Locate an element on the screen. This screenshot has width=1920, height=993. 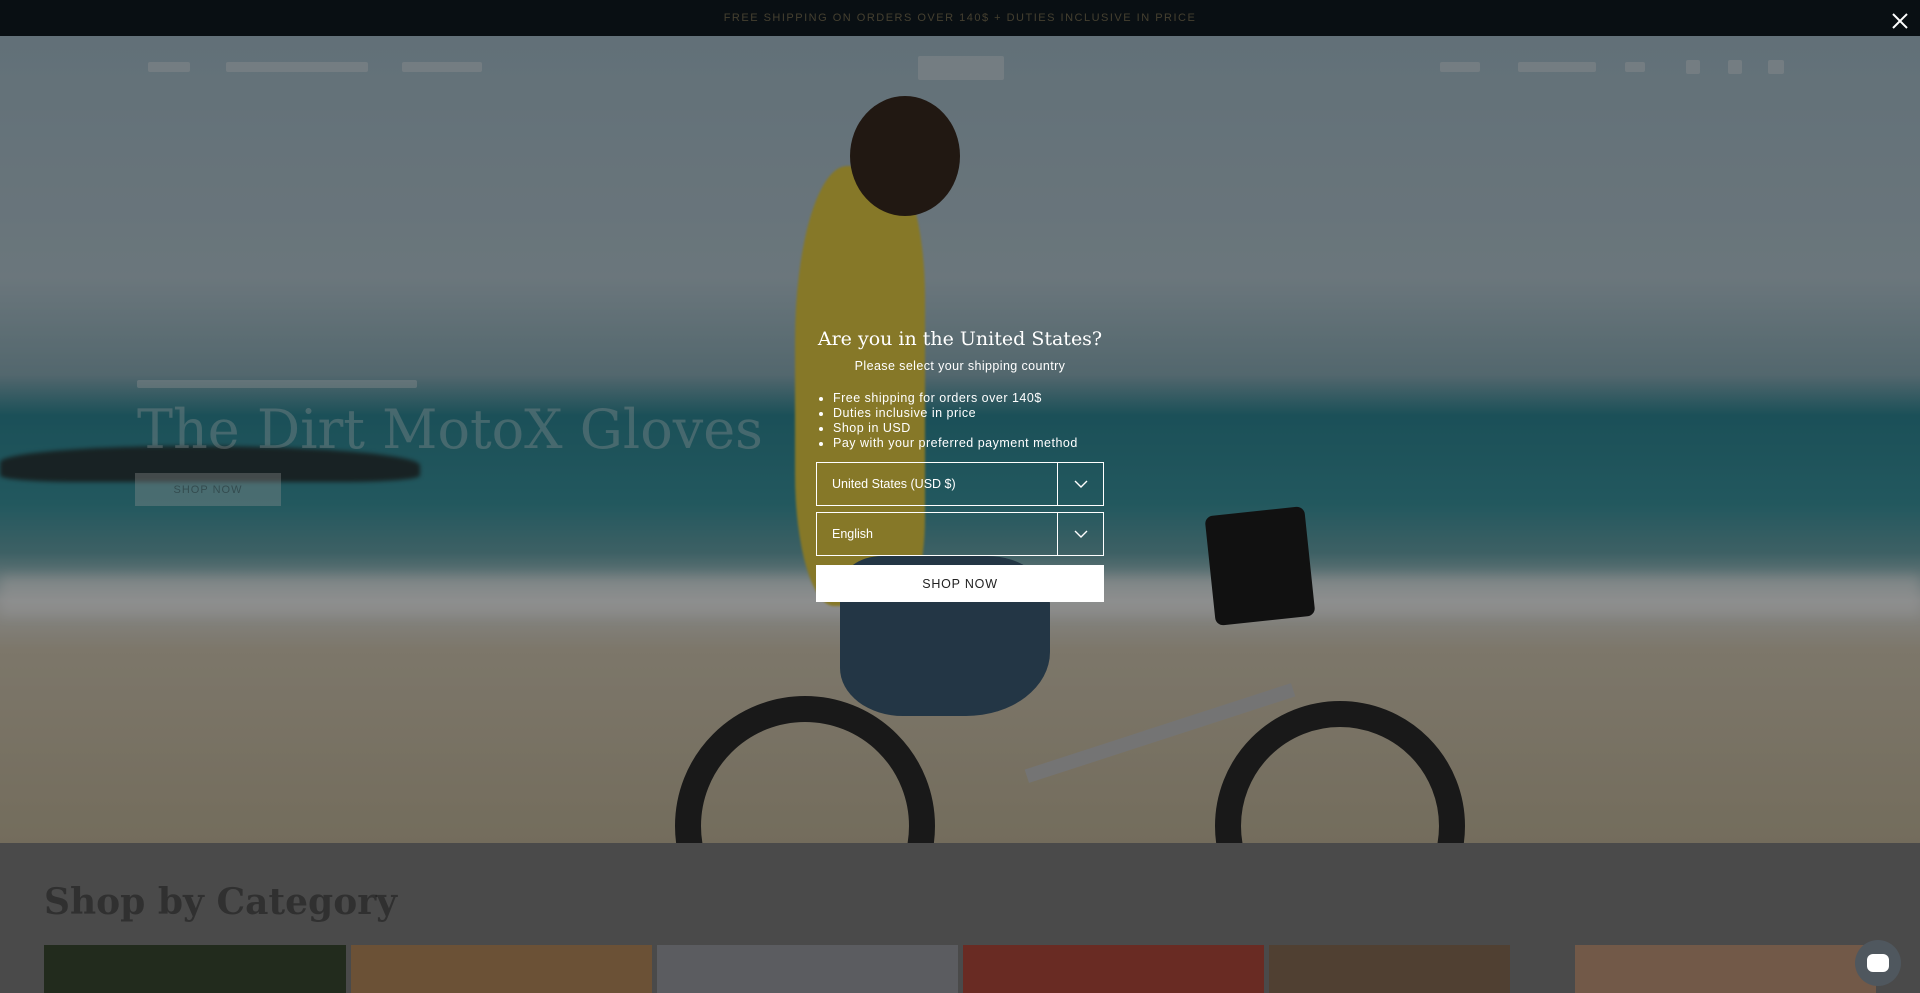
shop-now-button: SHOP NOW is located at coordinates (960, 583).